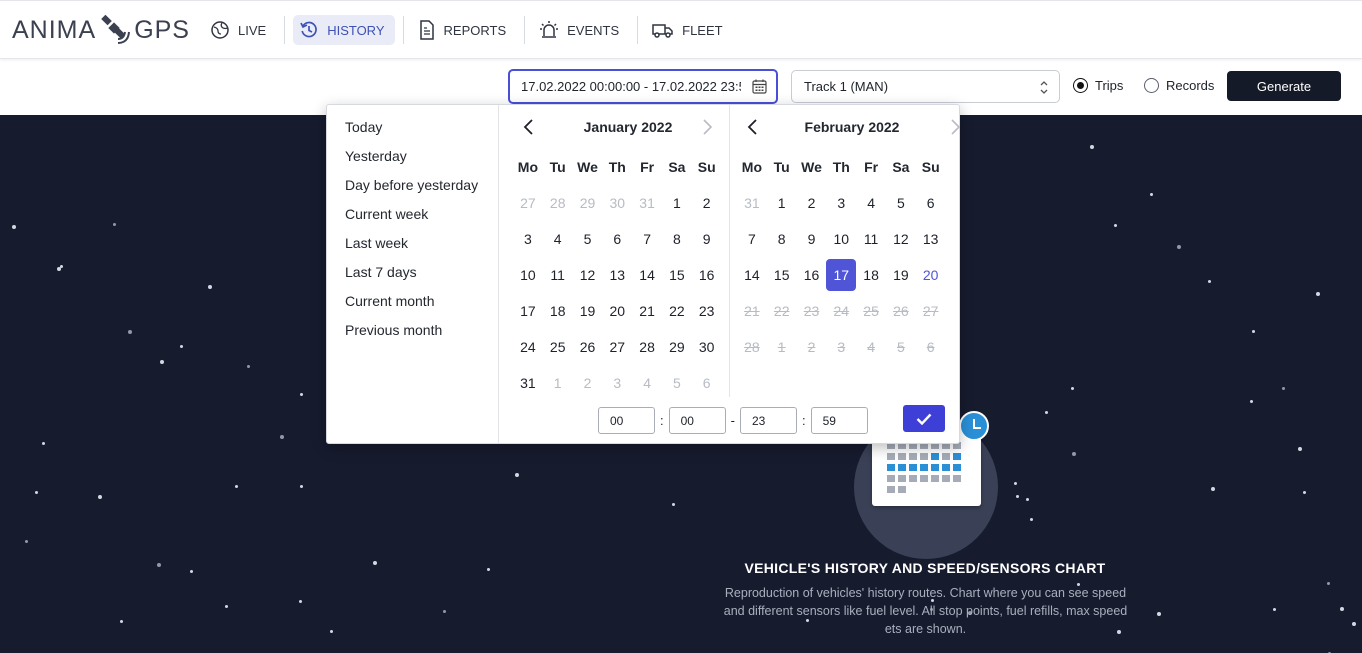 This screenshot has width=1362, height=653. What do you see at coordinates (924, 418) in the screenshot?
I see `apply-button` at bounding box center [924, 418].